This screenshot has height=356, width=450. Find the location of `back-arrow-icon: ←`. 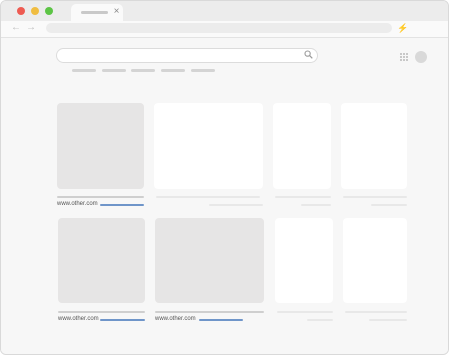

back-arrow-icon: ← is located at coordinates (16, 28).